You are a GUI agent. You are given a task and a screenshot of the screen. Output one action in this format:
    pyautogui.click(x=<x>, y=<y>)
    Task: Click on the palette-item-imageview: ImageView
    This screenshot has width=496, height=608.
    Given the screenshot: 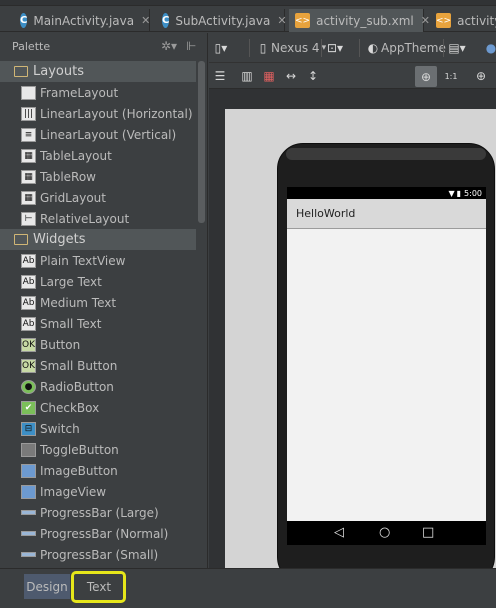 What is the action you would take?
    pyautogui.click(x=98, y=491)
    